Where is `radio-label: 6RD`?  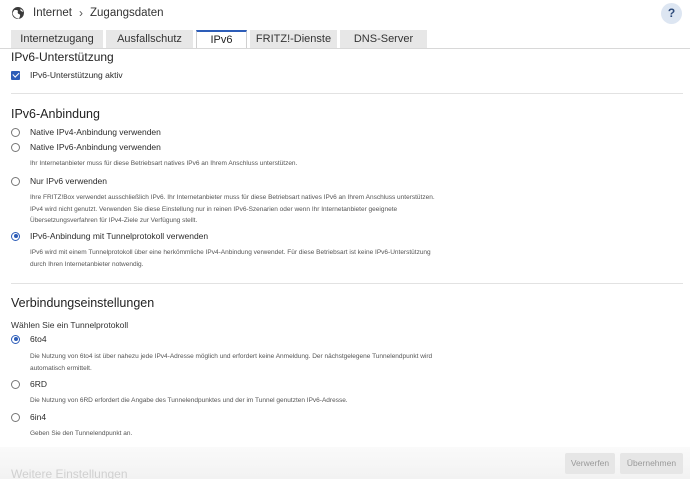 radio-label: 6RD is located at coordinates (39, 384).